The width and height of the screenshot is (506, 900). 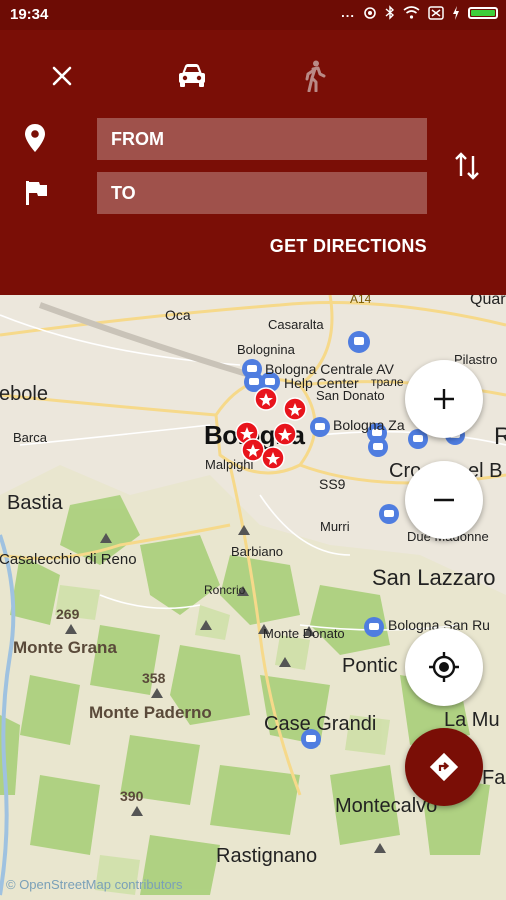 I want to click on directions-fab-button, so click(x=444, y=767).